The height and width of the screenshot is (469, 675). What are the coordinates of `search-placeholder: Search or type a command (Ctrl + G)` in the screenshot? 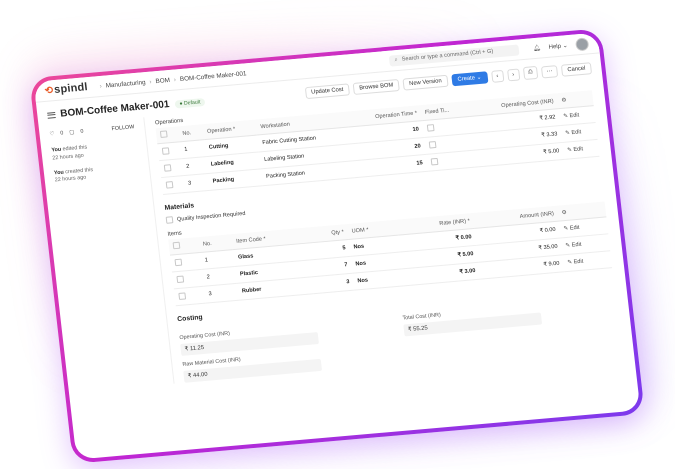 It's located at (447, 55).